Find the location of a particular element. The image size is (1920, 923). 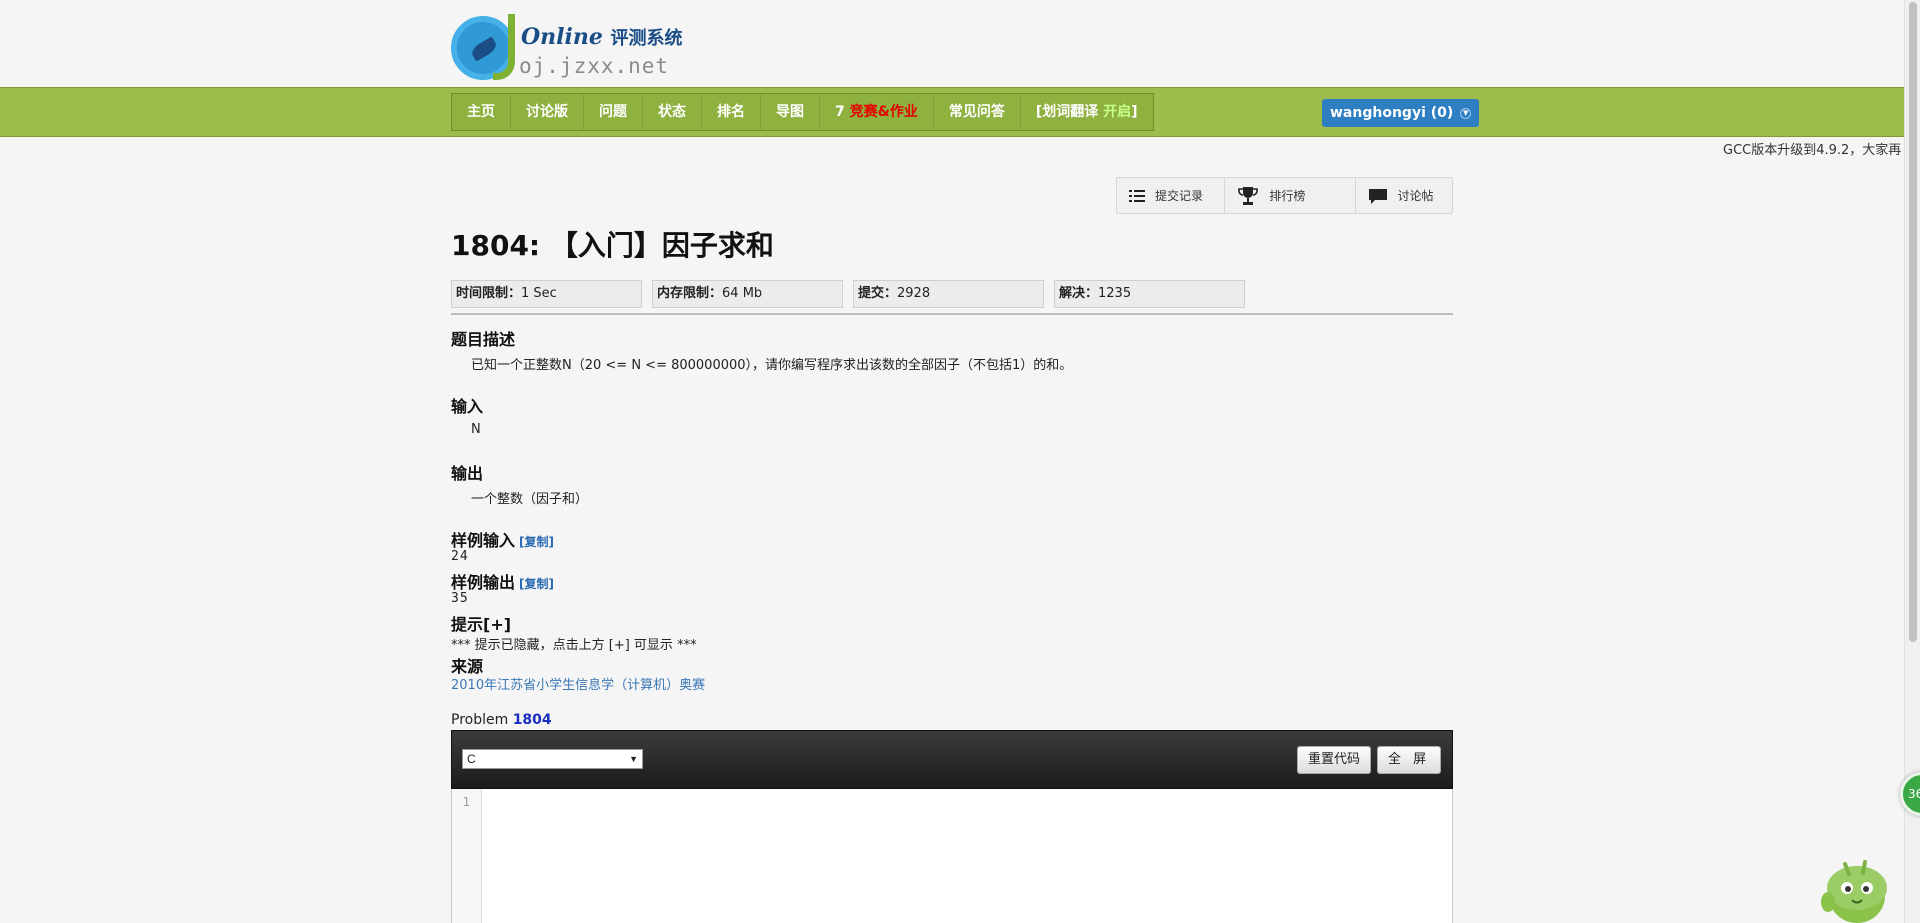

logo-title-en: Online is located at coordinates (562, 37).